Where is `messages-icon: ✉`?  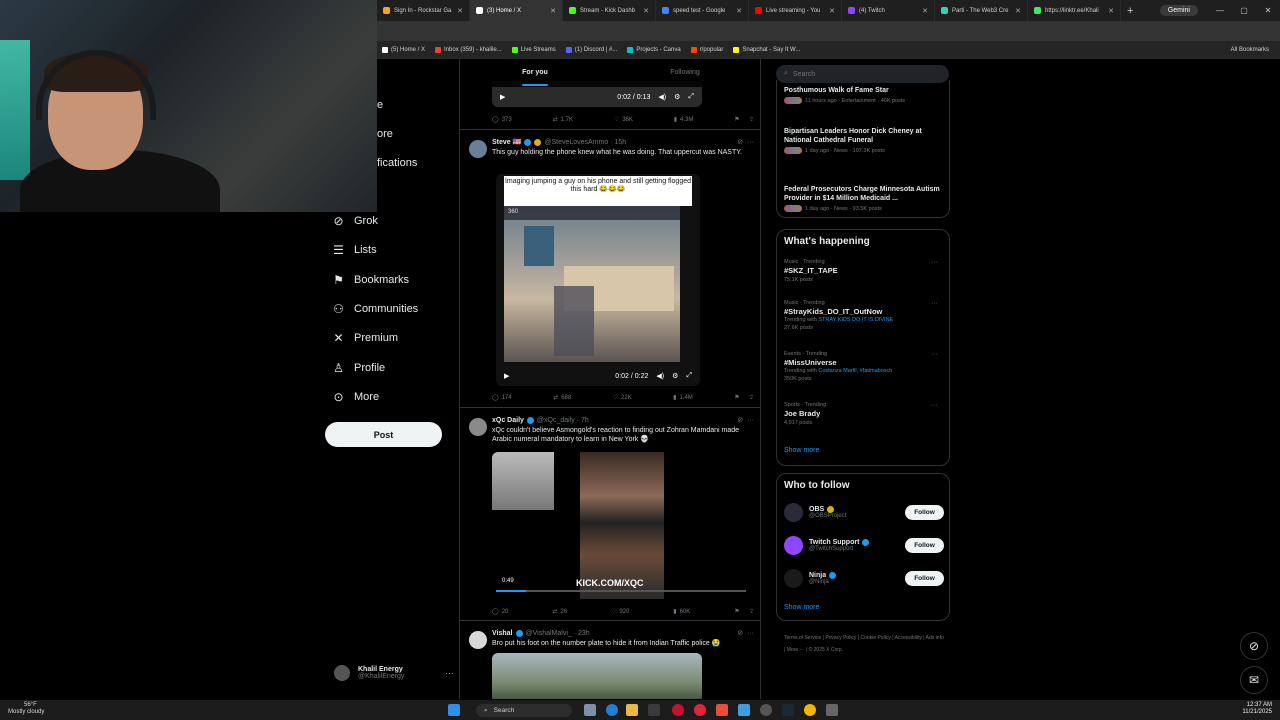
messages-icon: ✉ is located at coordinates (1254, 680).